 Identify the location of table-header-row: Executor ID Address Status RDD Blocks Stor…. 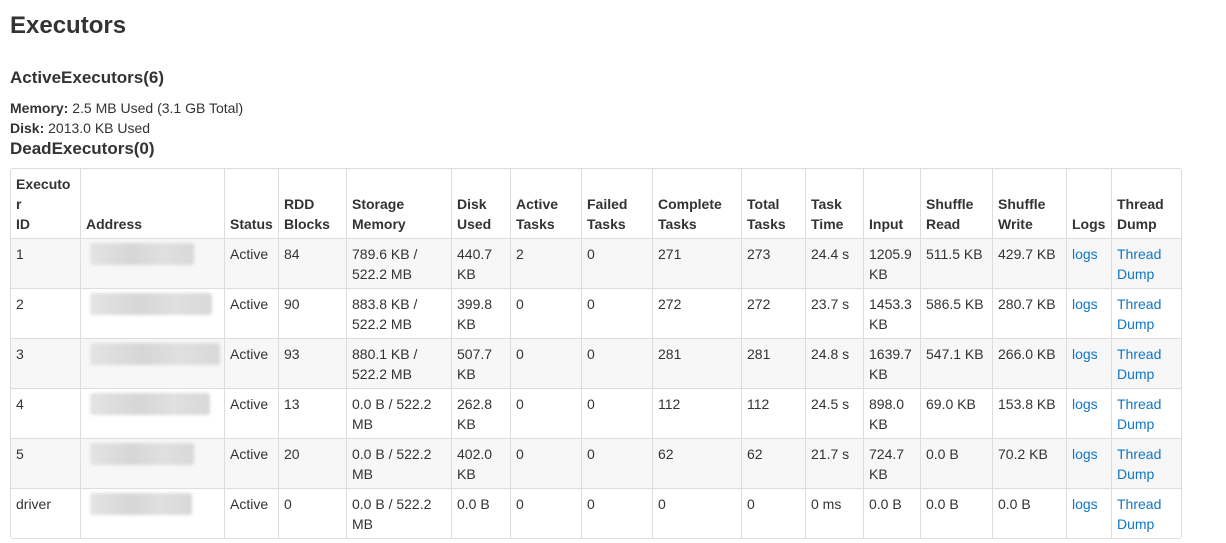
(596, 203).